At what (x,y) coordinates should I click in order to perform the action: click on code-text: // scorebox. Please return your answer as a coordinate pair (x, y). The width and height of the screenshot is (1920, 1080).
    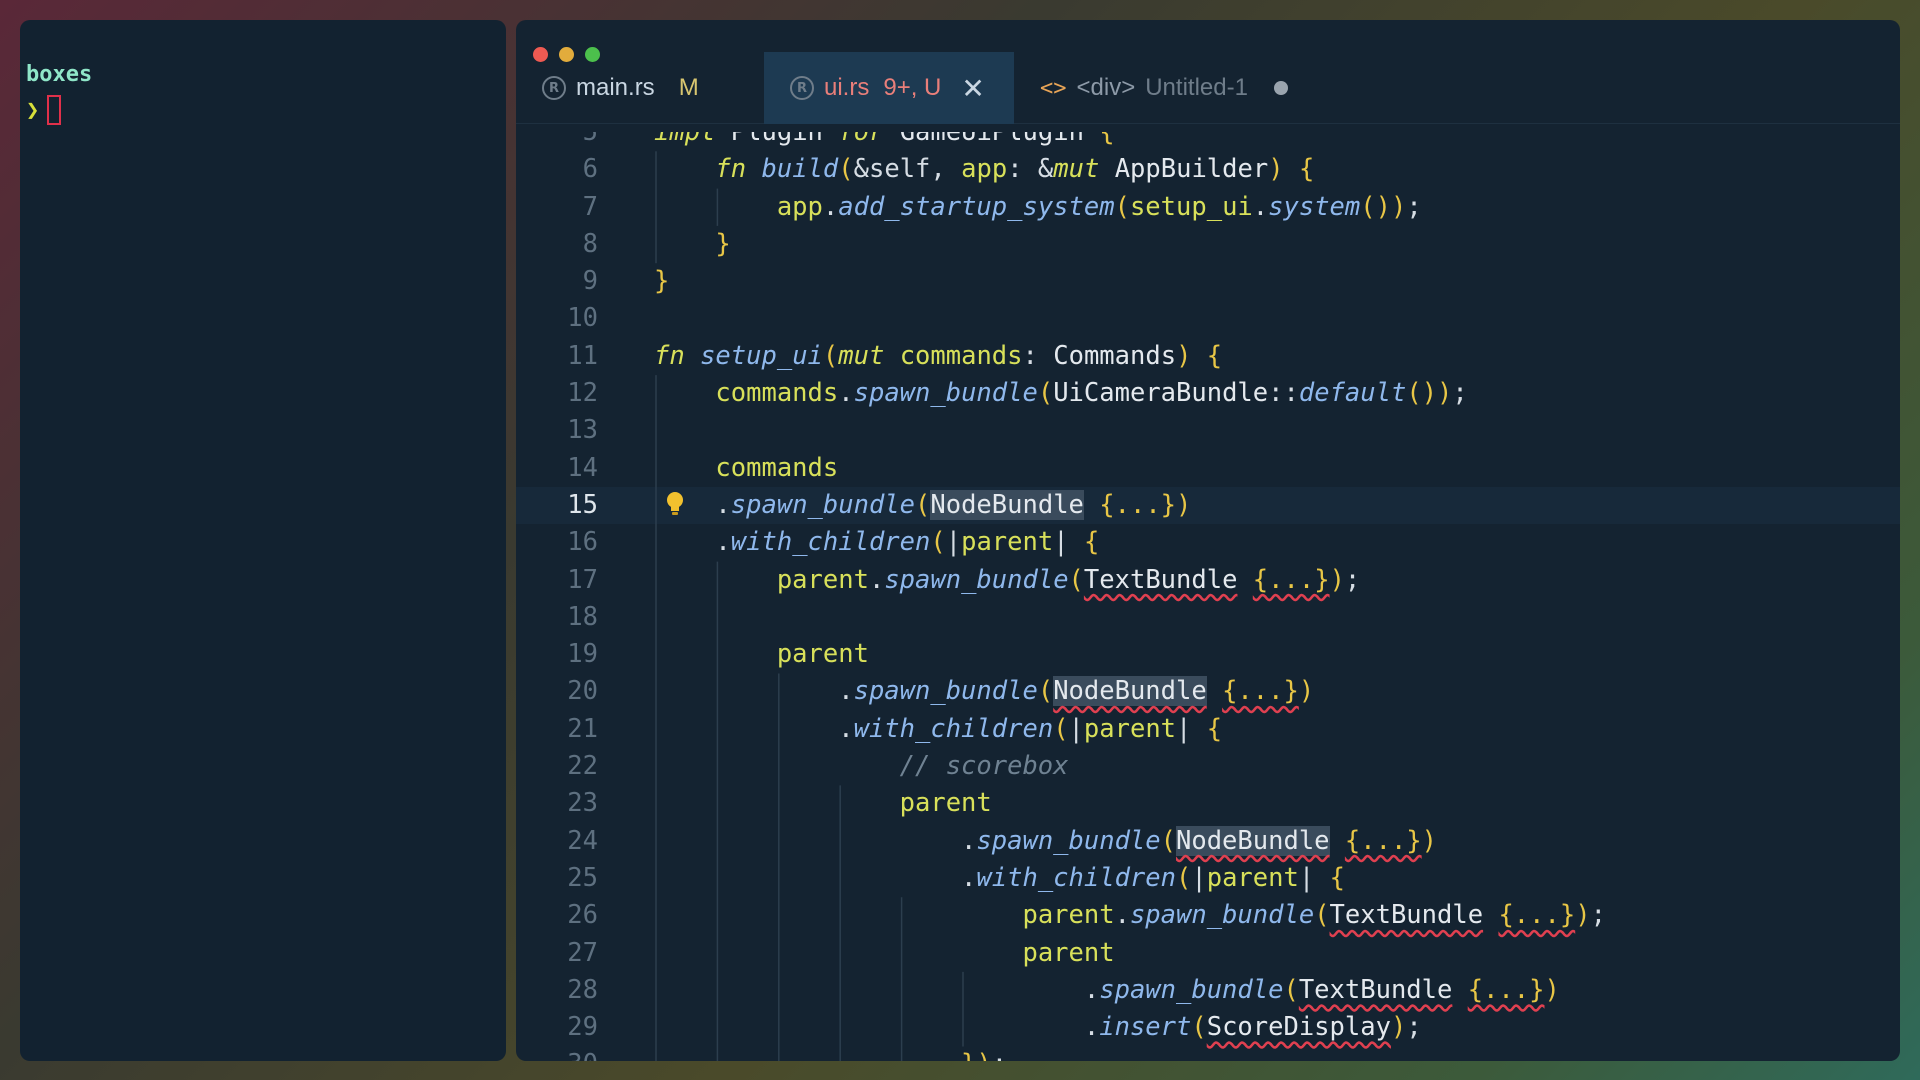
    Looking at the image, I should click on (861, 766).